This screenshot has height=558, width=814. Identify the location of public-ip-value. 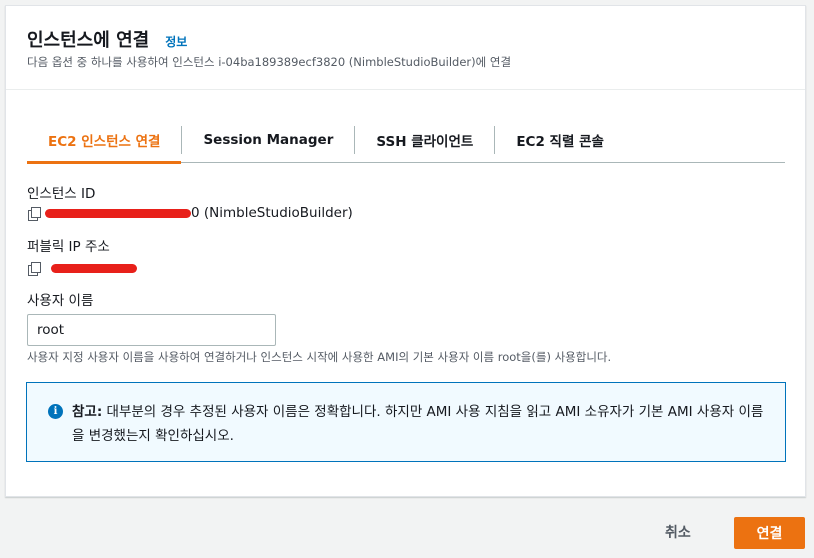
(82, 268).